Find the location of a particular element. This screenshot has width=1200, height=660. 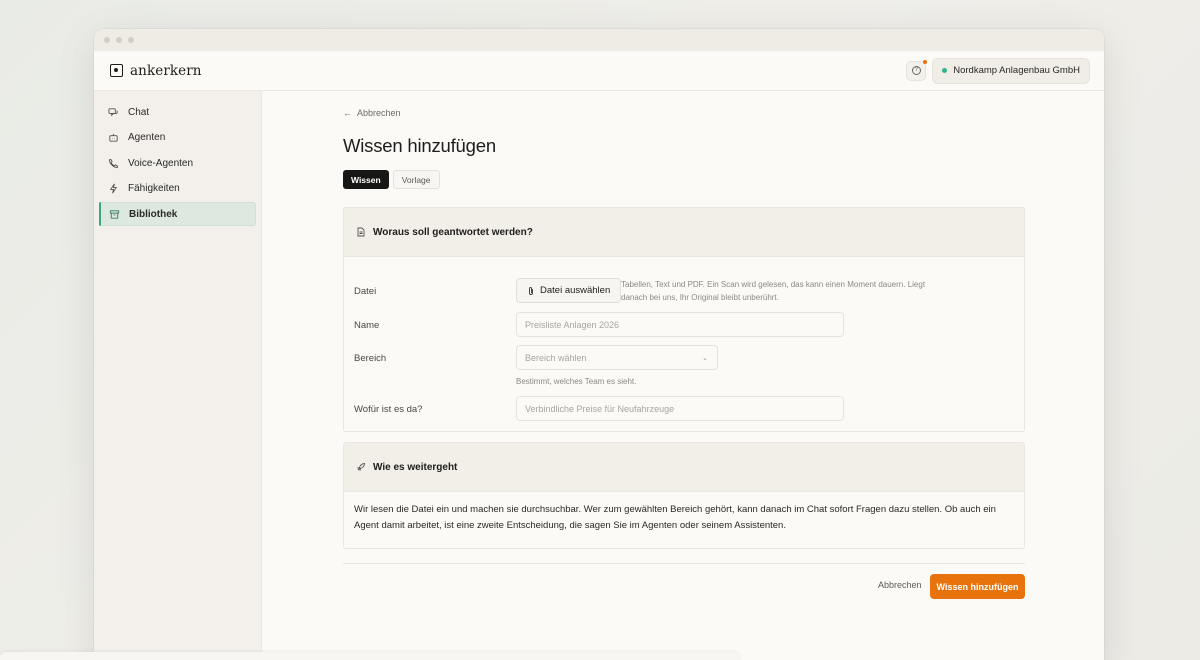

name-input-placeholder: Preisliste Anlagen 2026 is located at coordinates (572, 324).